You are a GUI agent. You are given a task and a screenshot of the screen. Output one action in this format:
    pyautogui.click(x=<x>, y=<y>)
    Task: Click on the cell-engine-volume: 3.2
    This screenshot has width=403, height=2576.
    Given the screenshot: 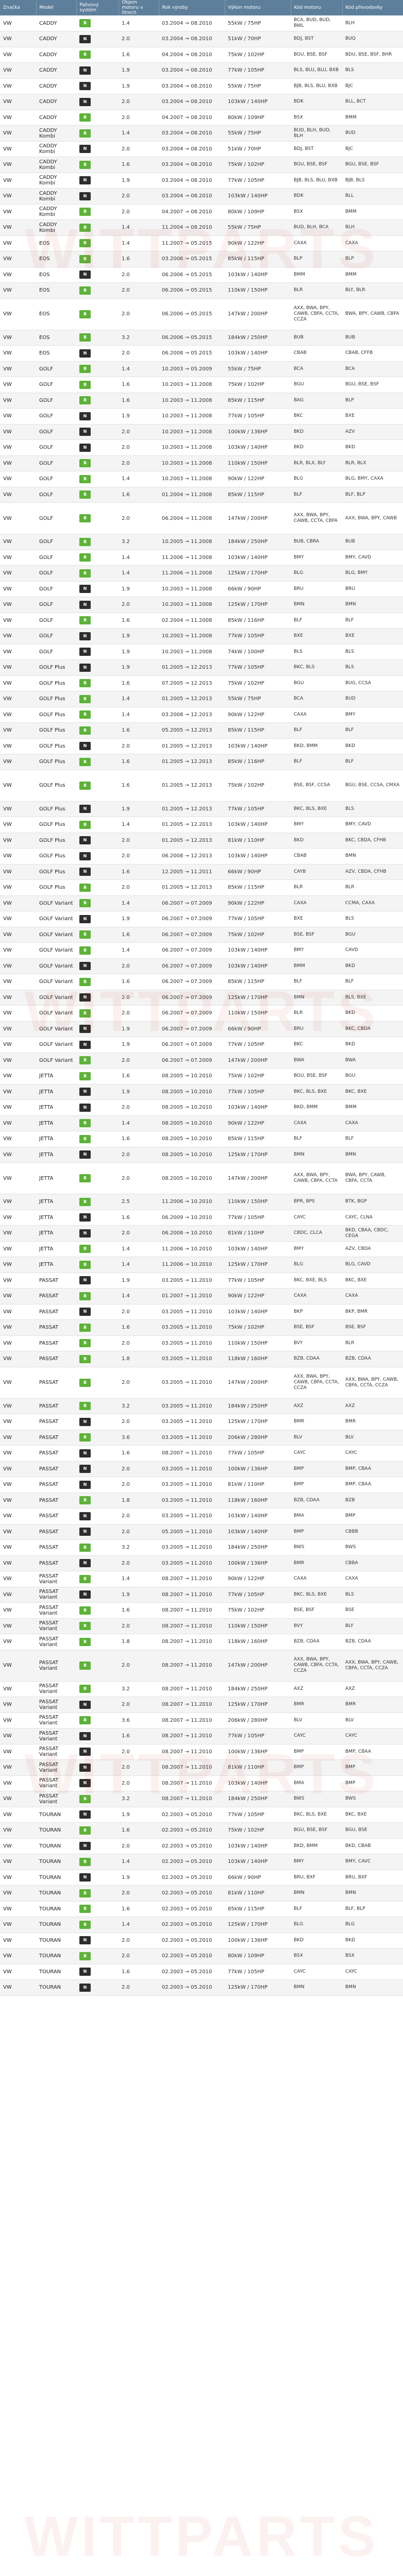 What is the action you would take?
    pyautogui.click(x=139, y=1406)
    